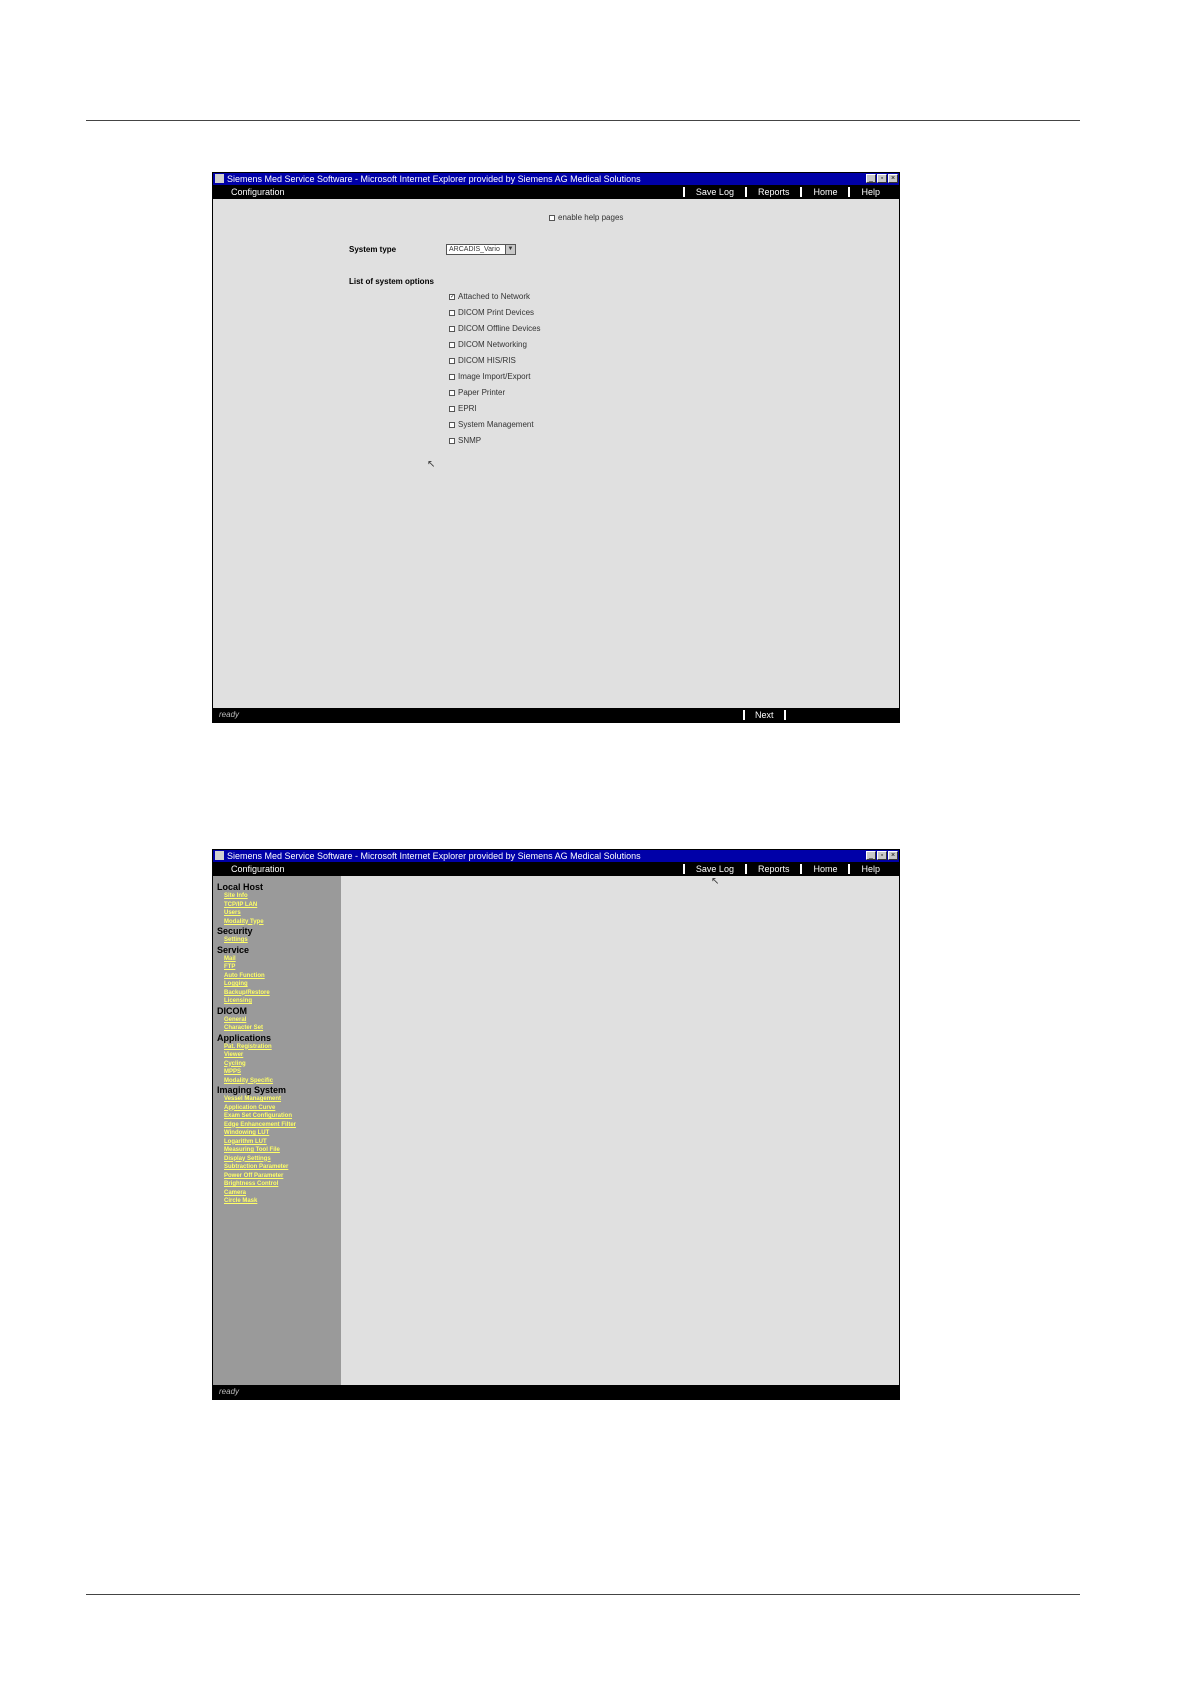 The height and width of the screenshot is (1684, 1190). What do you see at coordinates (277, 922) in the screenshot?
I see `nav-link-modality-type: Modality Type` at bounding box center [277, 922].